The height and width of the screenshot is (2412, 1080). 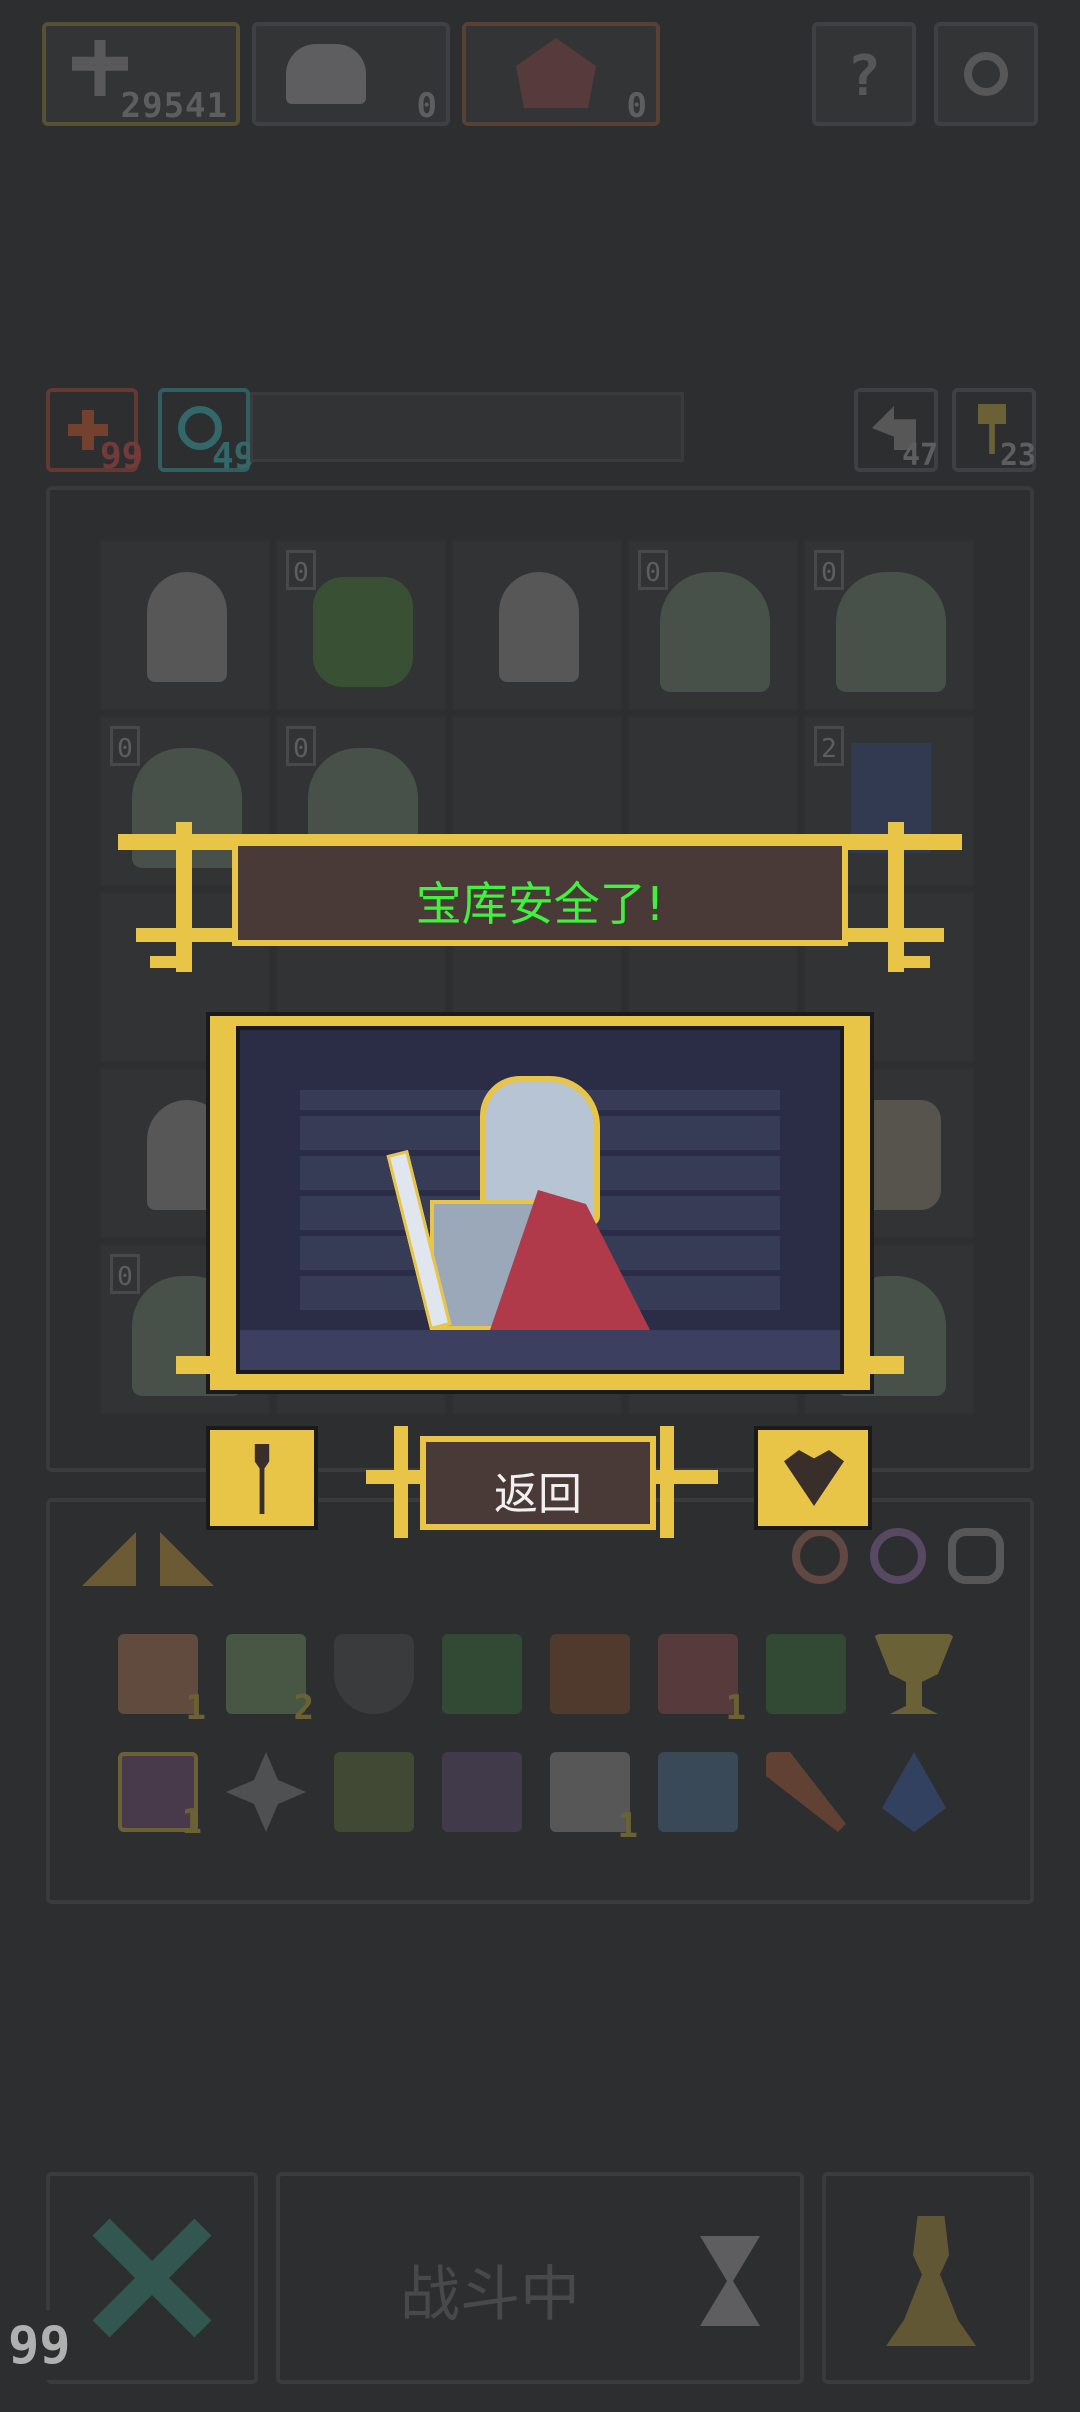 What do you see at coordinates (540, 1350) in the screenshot?
I see `floor` at bounding box center [540, 1350].